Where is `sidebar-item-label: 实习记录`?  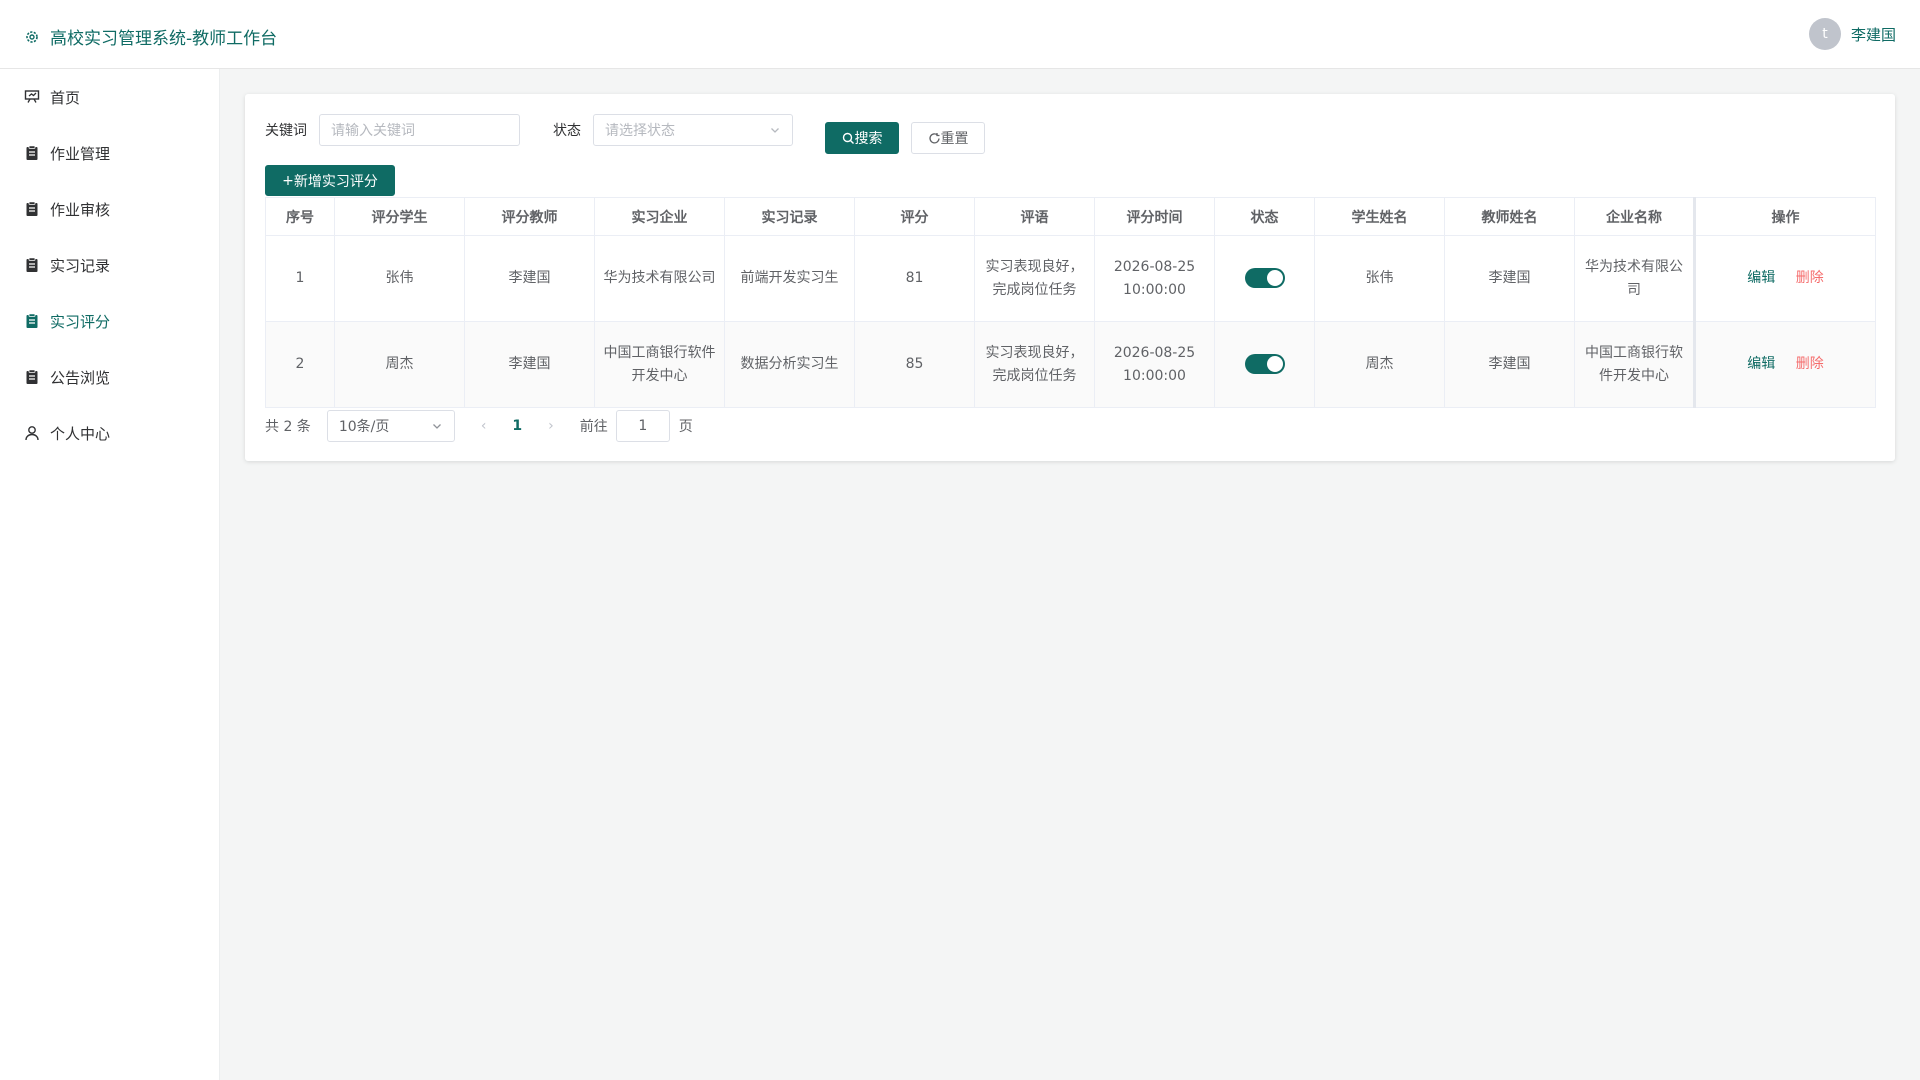 sidebar-item-label: 实习记录 is located at coordinates (80, 265).